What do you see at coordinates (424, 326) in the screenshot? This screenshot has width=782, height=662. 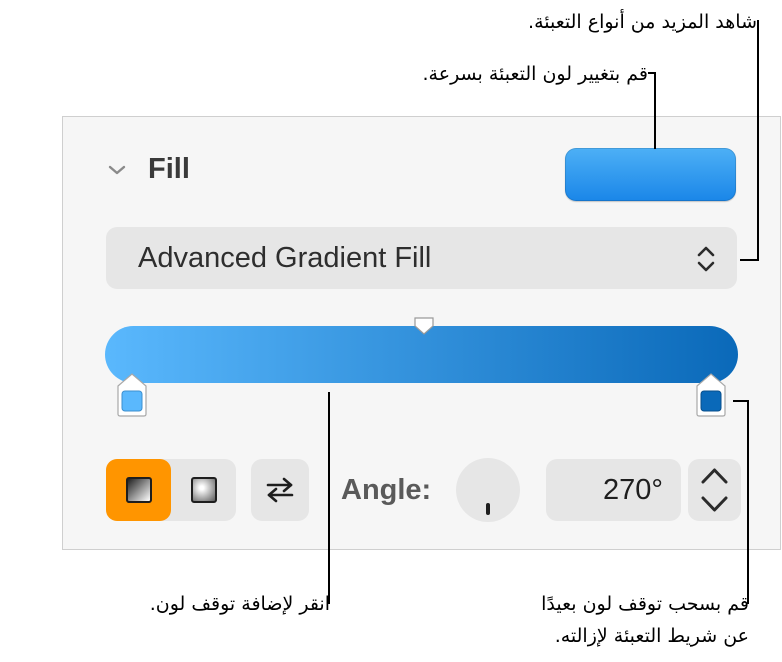 I see `gradient-midpoint-handle` at bounding box center [424, 326].